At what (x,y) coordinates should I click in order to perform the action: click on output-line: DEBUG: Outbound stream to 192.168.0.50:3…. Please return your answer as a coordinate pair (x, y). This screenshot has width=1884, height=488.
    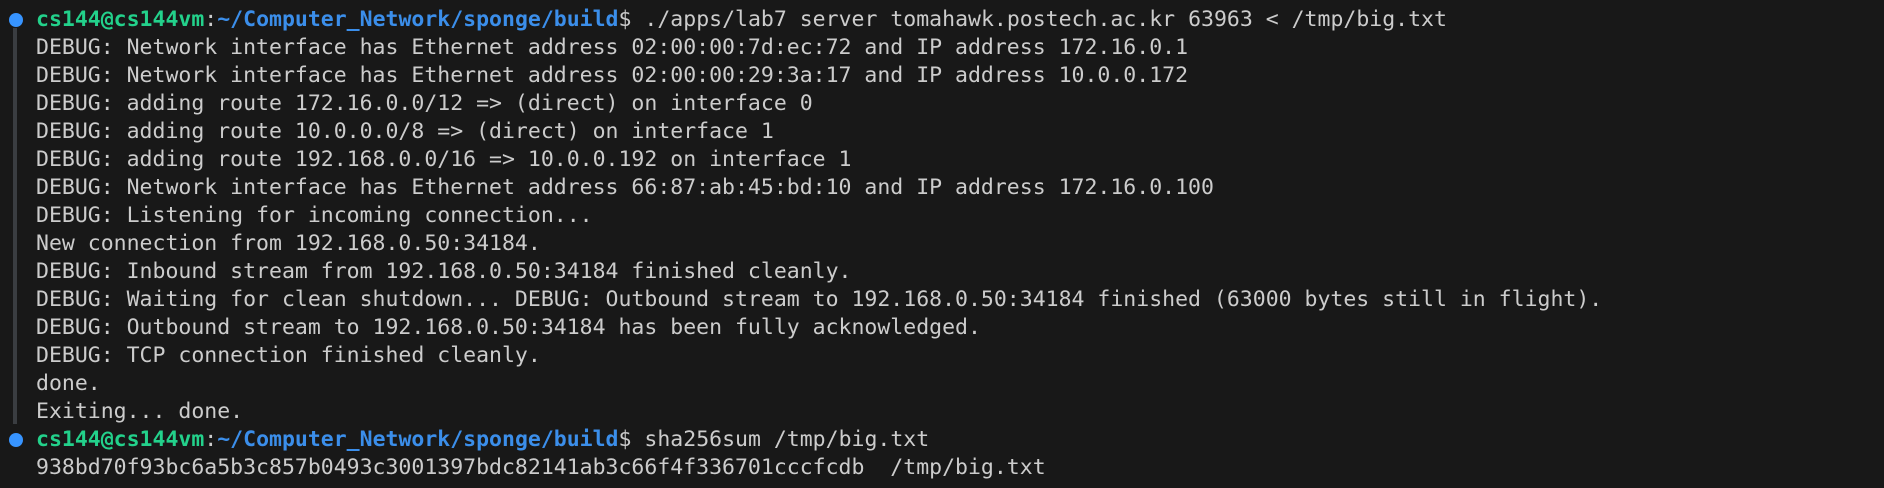
    Looking at the image, I should click on (508, 327).